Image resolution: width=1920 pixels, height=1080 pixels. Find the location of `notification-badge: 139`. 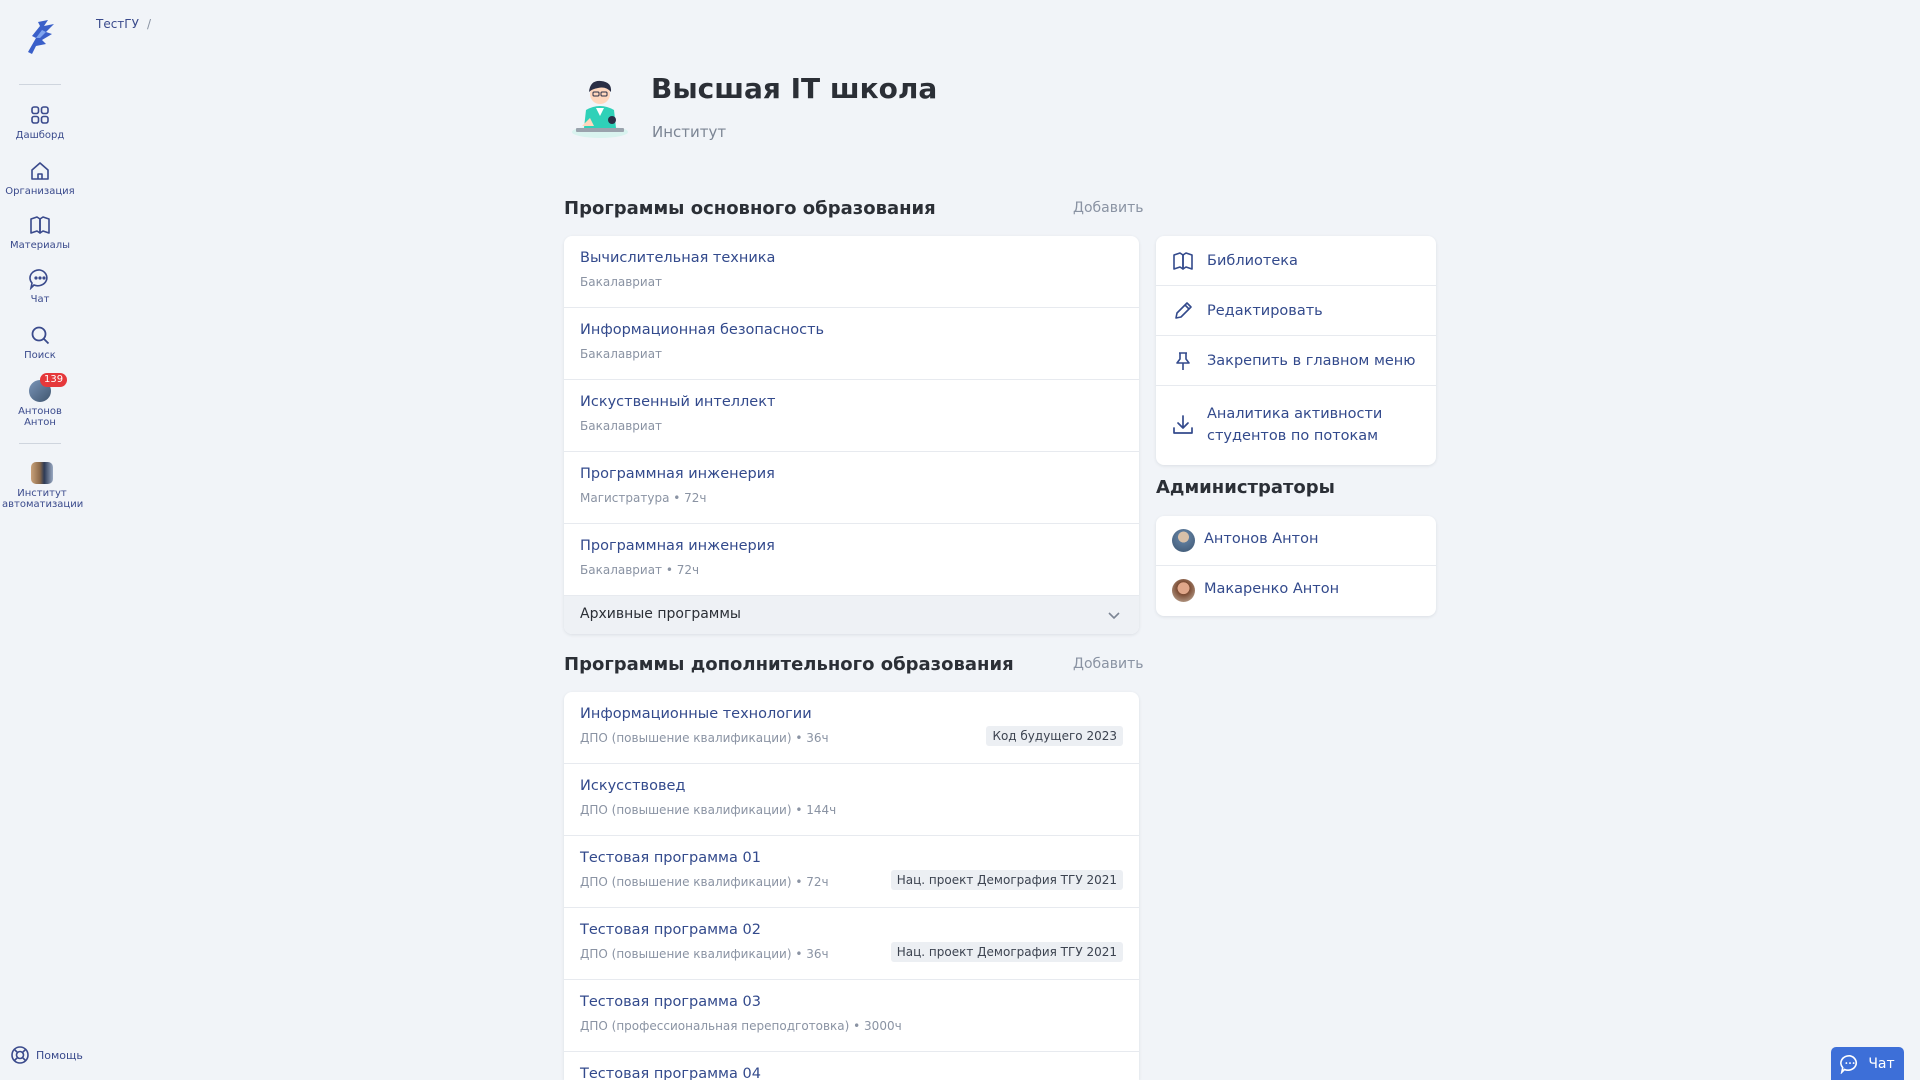

notification-badge: 139 is located at coordinates (54, 380).